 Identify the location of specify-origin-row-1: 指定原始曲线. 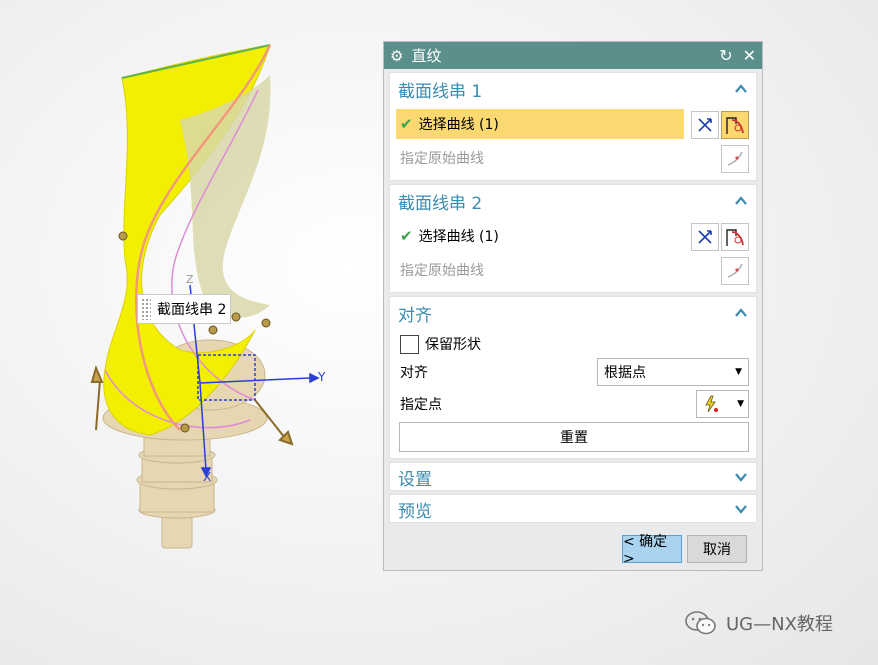
(573, 158).